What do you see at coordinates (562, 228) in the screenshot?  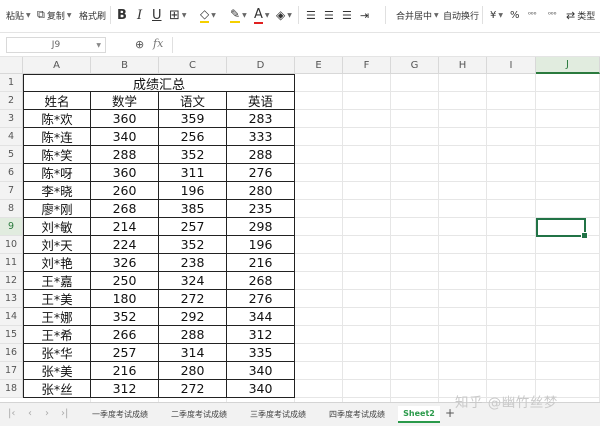 I see `selected-cell-j9` at bounding box center [562, 228].